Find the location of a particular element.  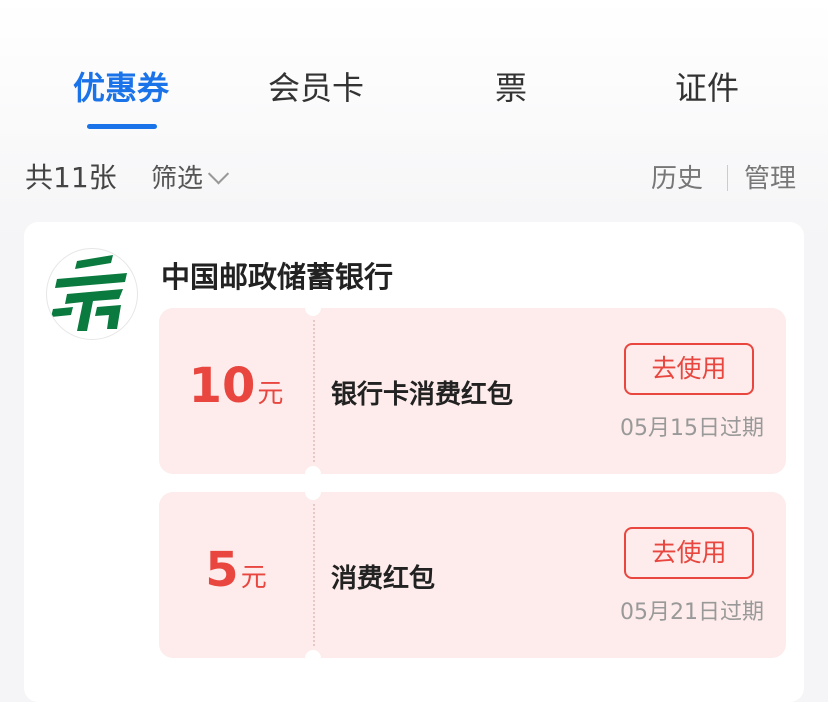

coupon-amount: 10元 is located at coordinates (236, 386).